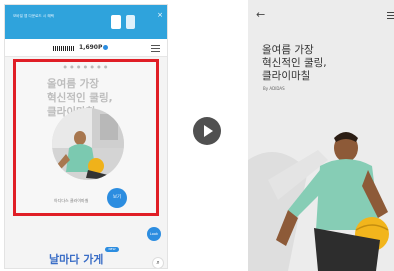 The height and width of the screenshot is (271, 394). I want to click on section-title: 날마다 가게, so click(76, 259).